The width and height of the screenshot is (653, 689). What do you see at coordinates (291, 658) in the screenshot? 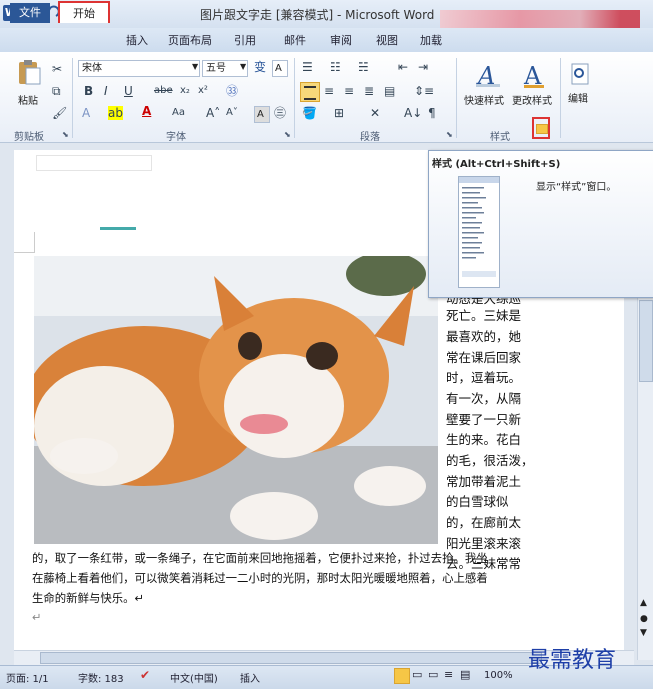
I see `horizontal-scrollbar-thumb` at bounding box center [291, 658].